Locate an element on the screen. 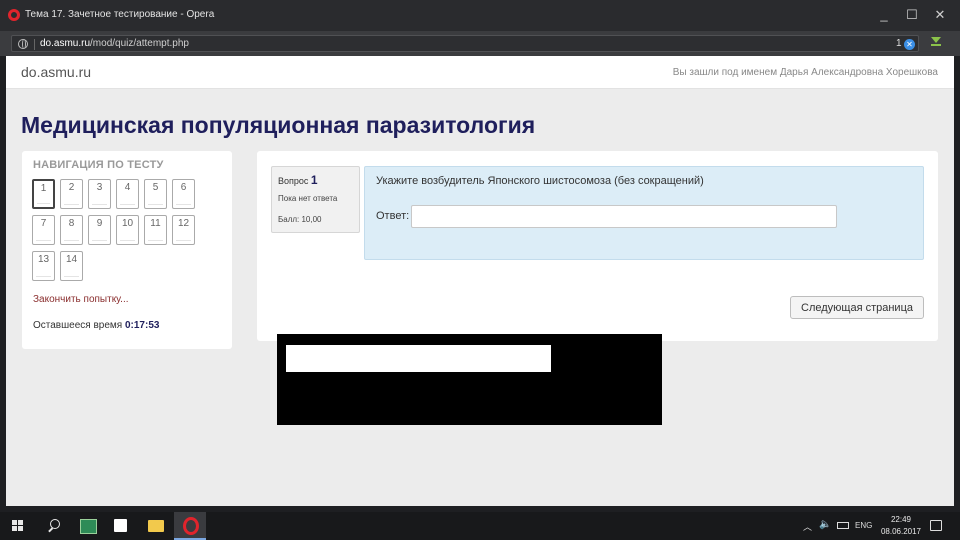  question-number: Вопрос 1 is located at coordinates (298, 180).